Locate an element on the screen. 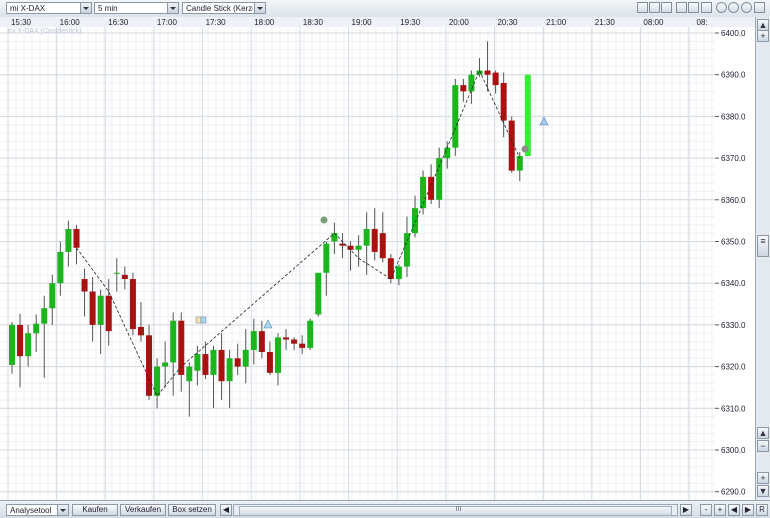 The width and height of the screenshot is (770, 518). instrument-select: mi X-DAX is located at coordinates (49, 8).